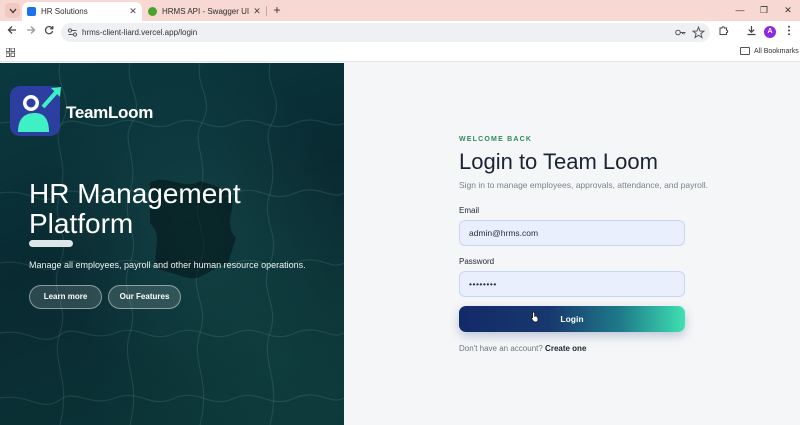  Describe the element at coordinates (572, 233) in the screenshot. I see `email-field: admin@hrms.com` at that location.